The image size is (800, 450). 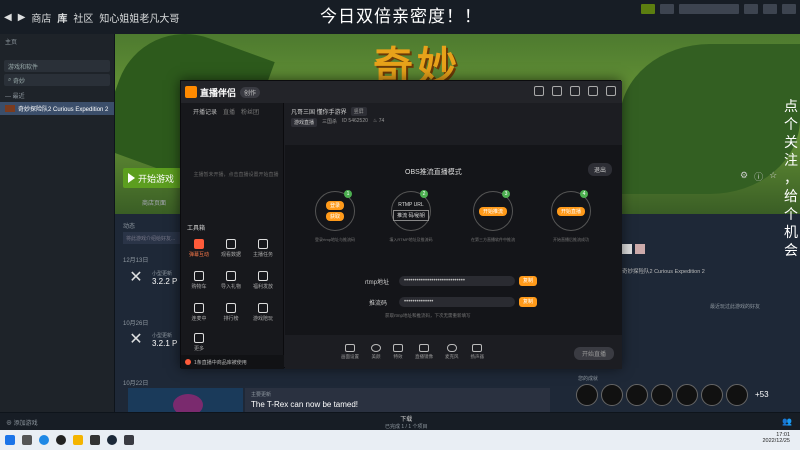 I want to click on creator-badge: 创作, so click(x=250, y=92).